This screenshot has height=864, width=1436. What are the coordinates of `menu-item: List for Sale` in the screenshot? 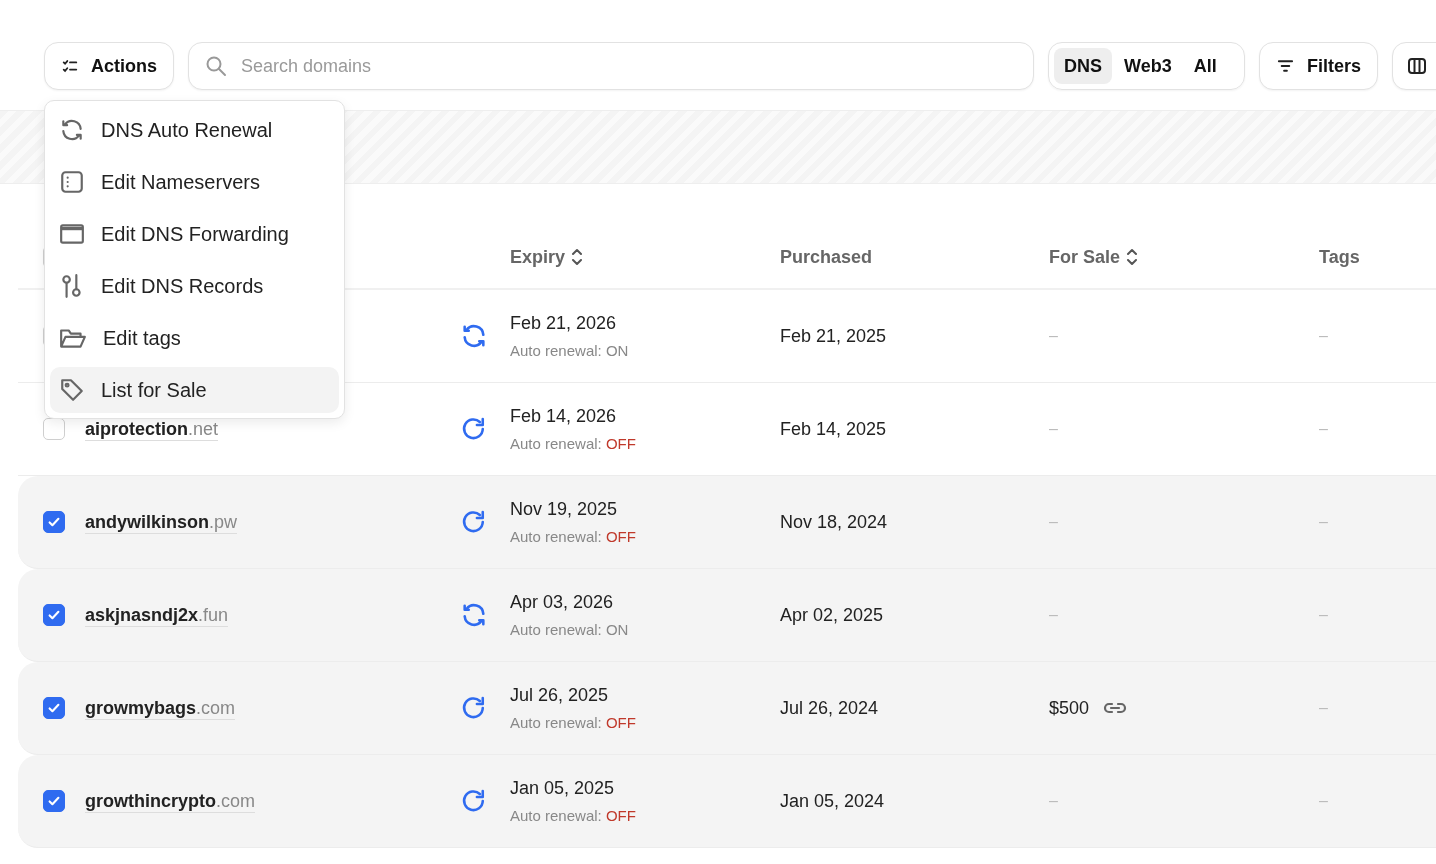 It's located at (194, 390).